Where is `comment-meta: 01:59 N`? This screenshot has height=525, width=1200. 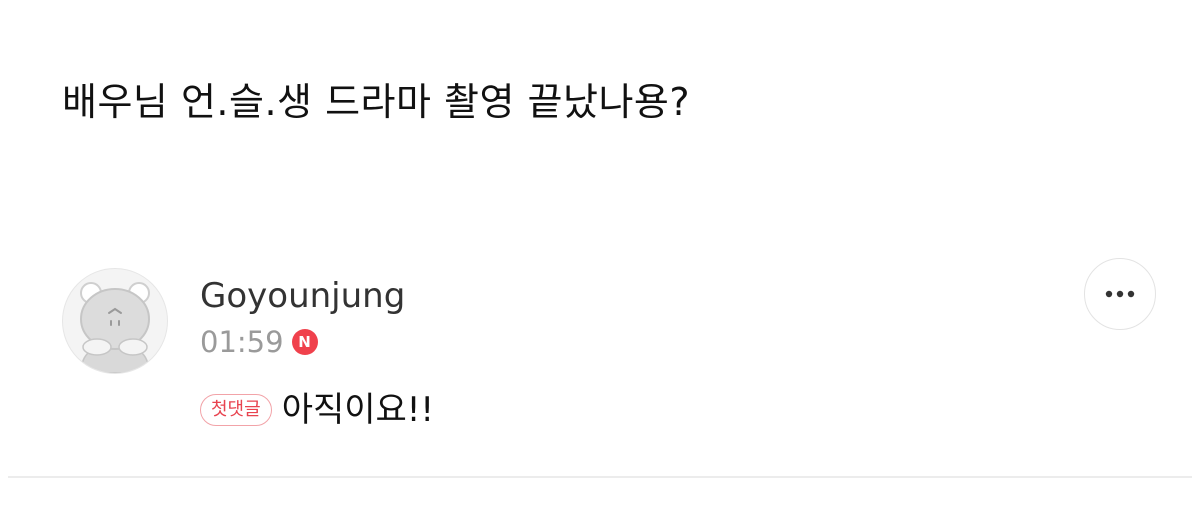 comment-meta: 01:59 N is located at coordinates (259, 342).